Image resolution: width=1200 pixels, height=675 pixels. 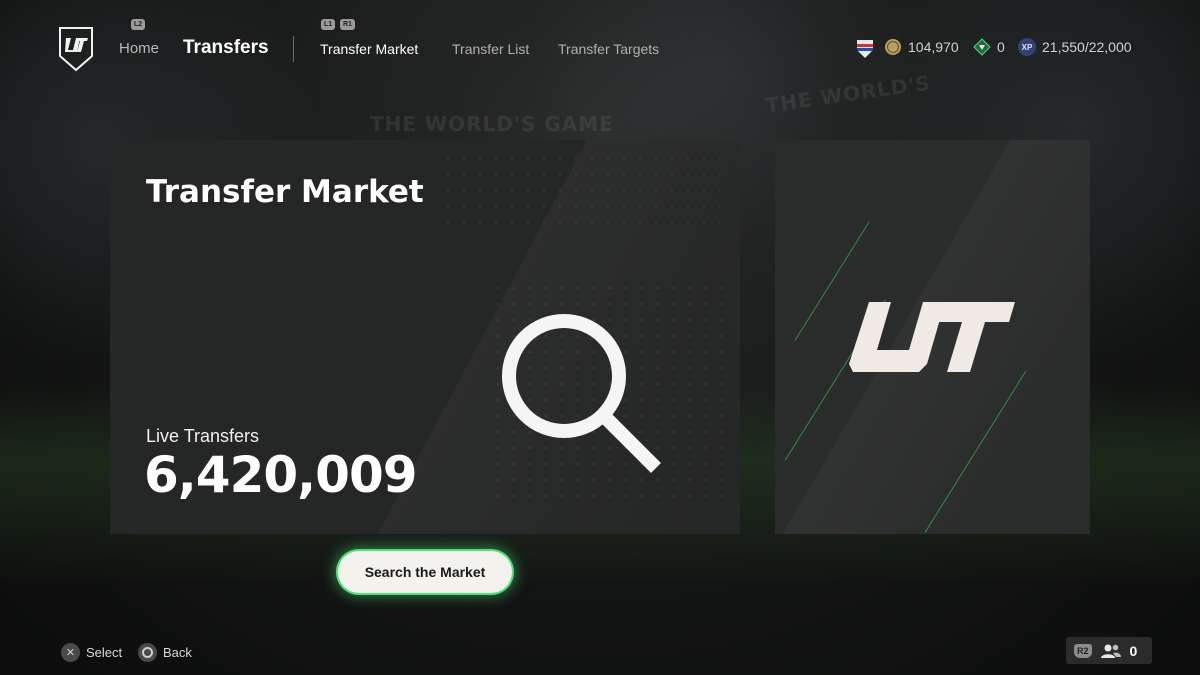 What do you see at coordinates (177, 652) in the screenshot?
I see `back-label: Back` at bounding box center [177, 652].